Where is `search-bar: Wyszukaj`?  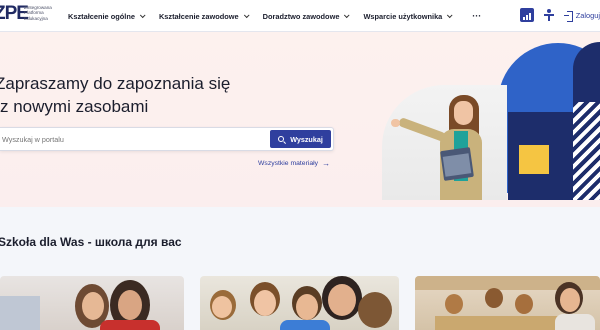 search-bar: Wyszukaj is located at coordinates (167, 139).